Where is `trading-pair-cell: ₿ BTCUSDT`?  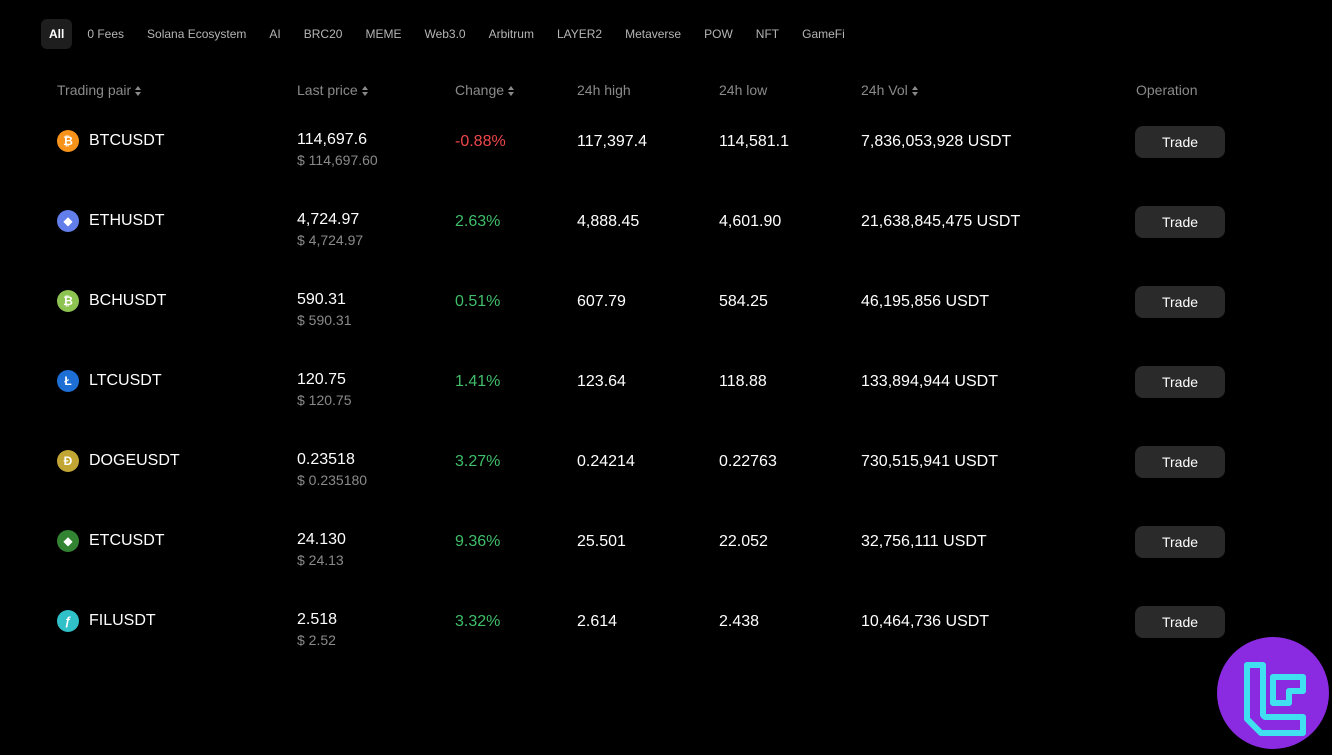 trading-pair-cell: ₿ BTCUSDT is located at coordinates (111, 141).